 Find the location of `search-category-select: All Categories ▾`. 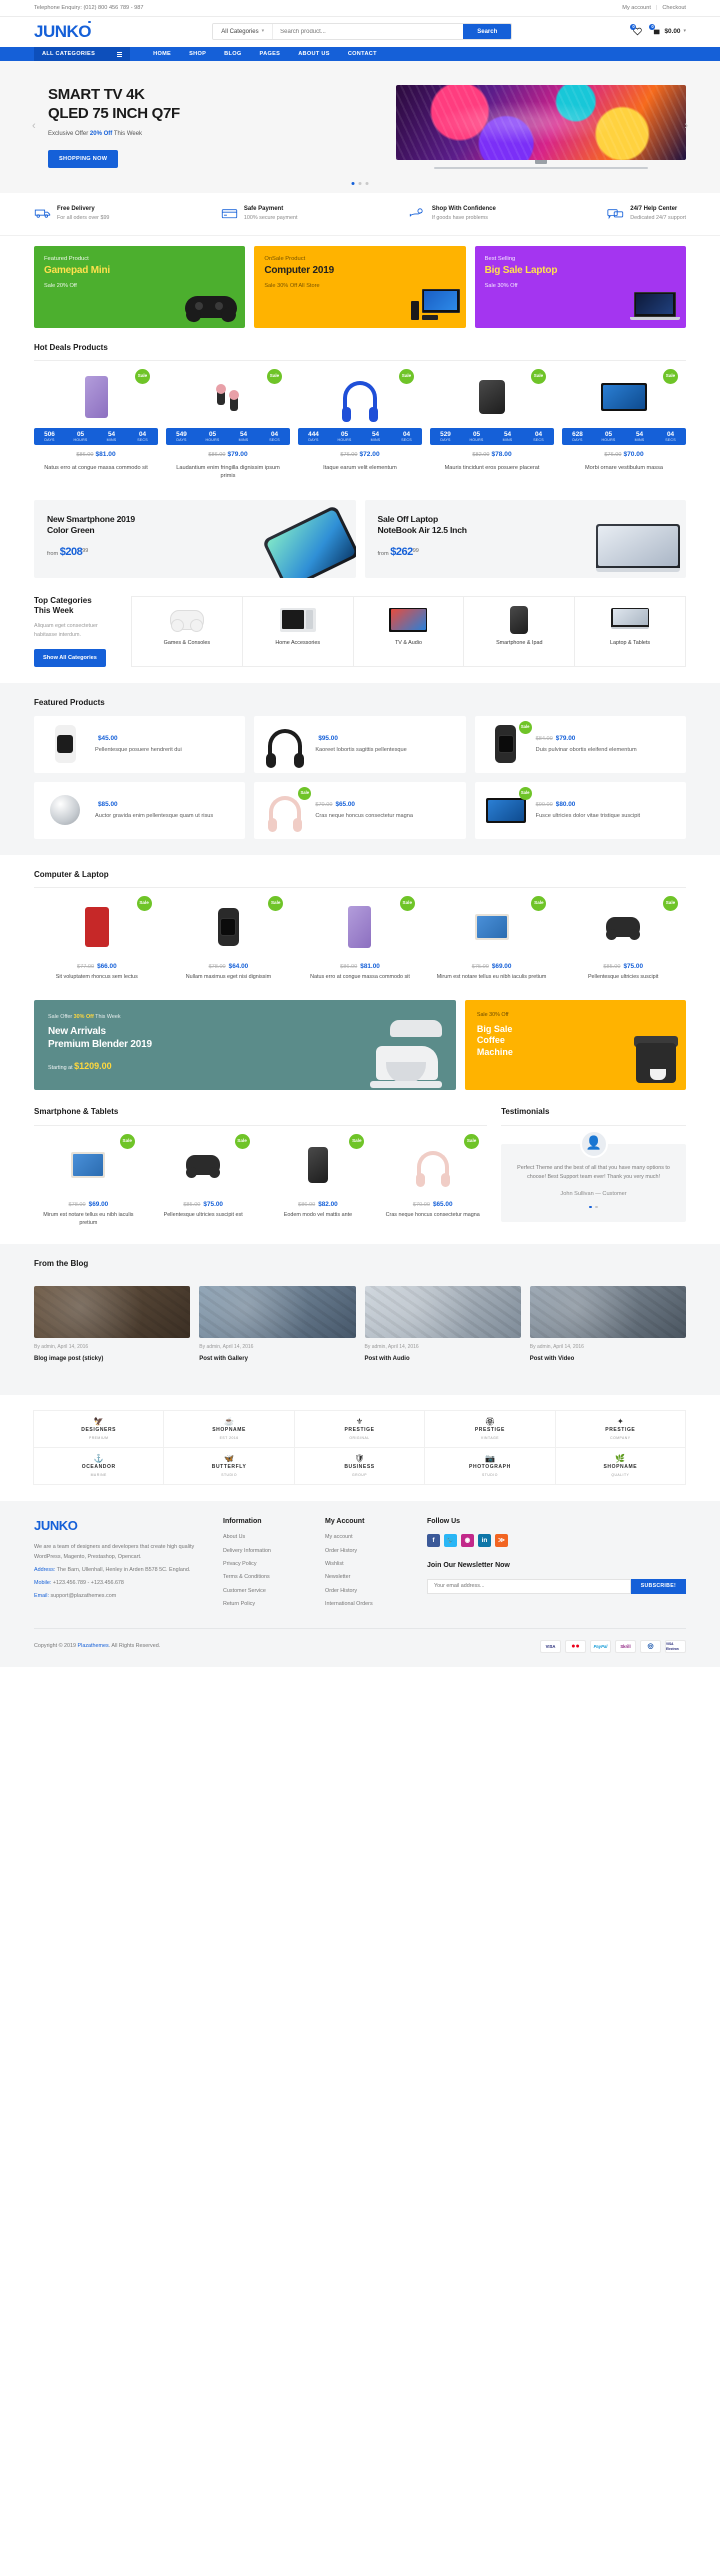

search-category-select: All Categories ▾ is located at coordinates (243, 32).